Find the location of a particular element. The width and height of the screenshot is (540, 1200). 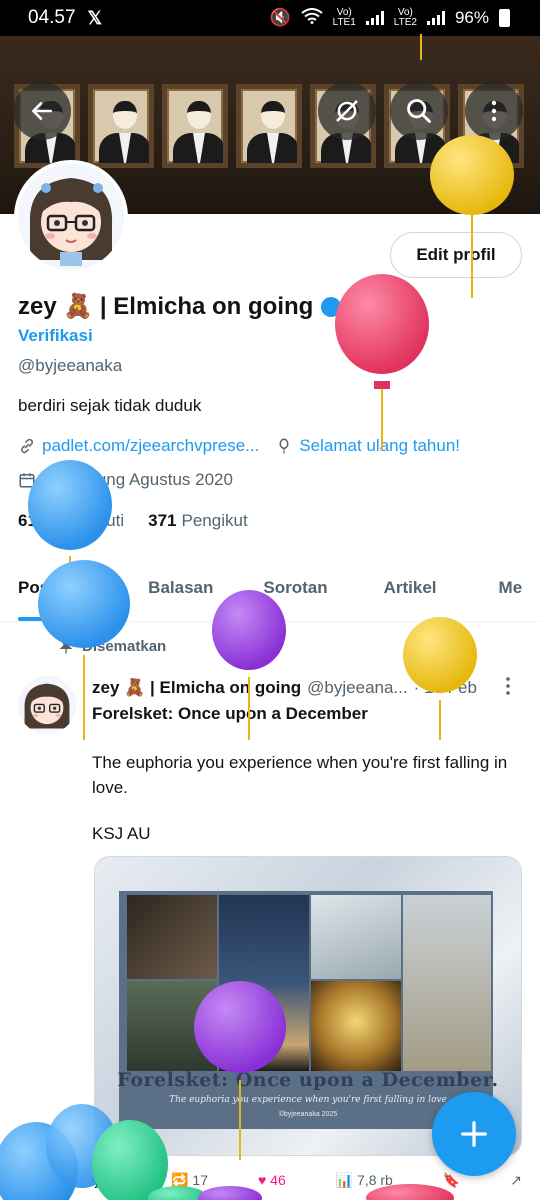

reply-count: 2 is located at coordinates (117, 1180).